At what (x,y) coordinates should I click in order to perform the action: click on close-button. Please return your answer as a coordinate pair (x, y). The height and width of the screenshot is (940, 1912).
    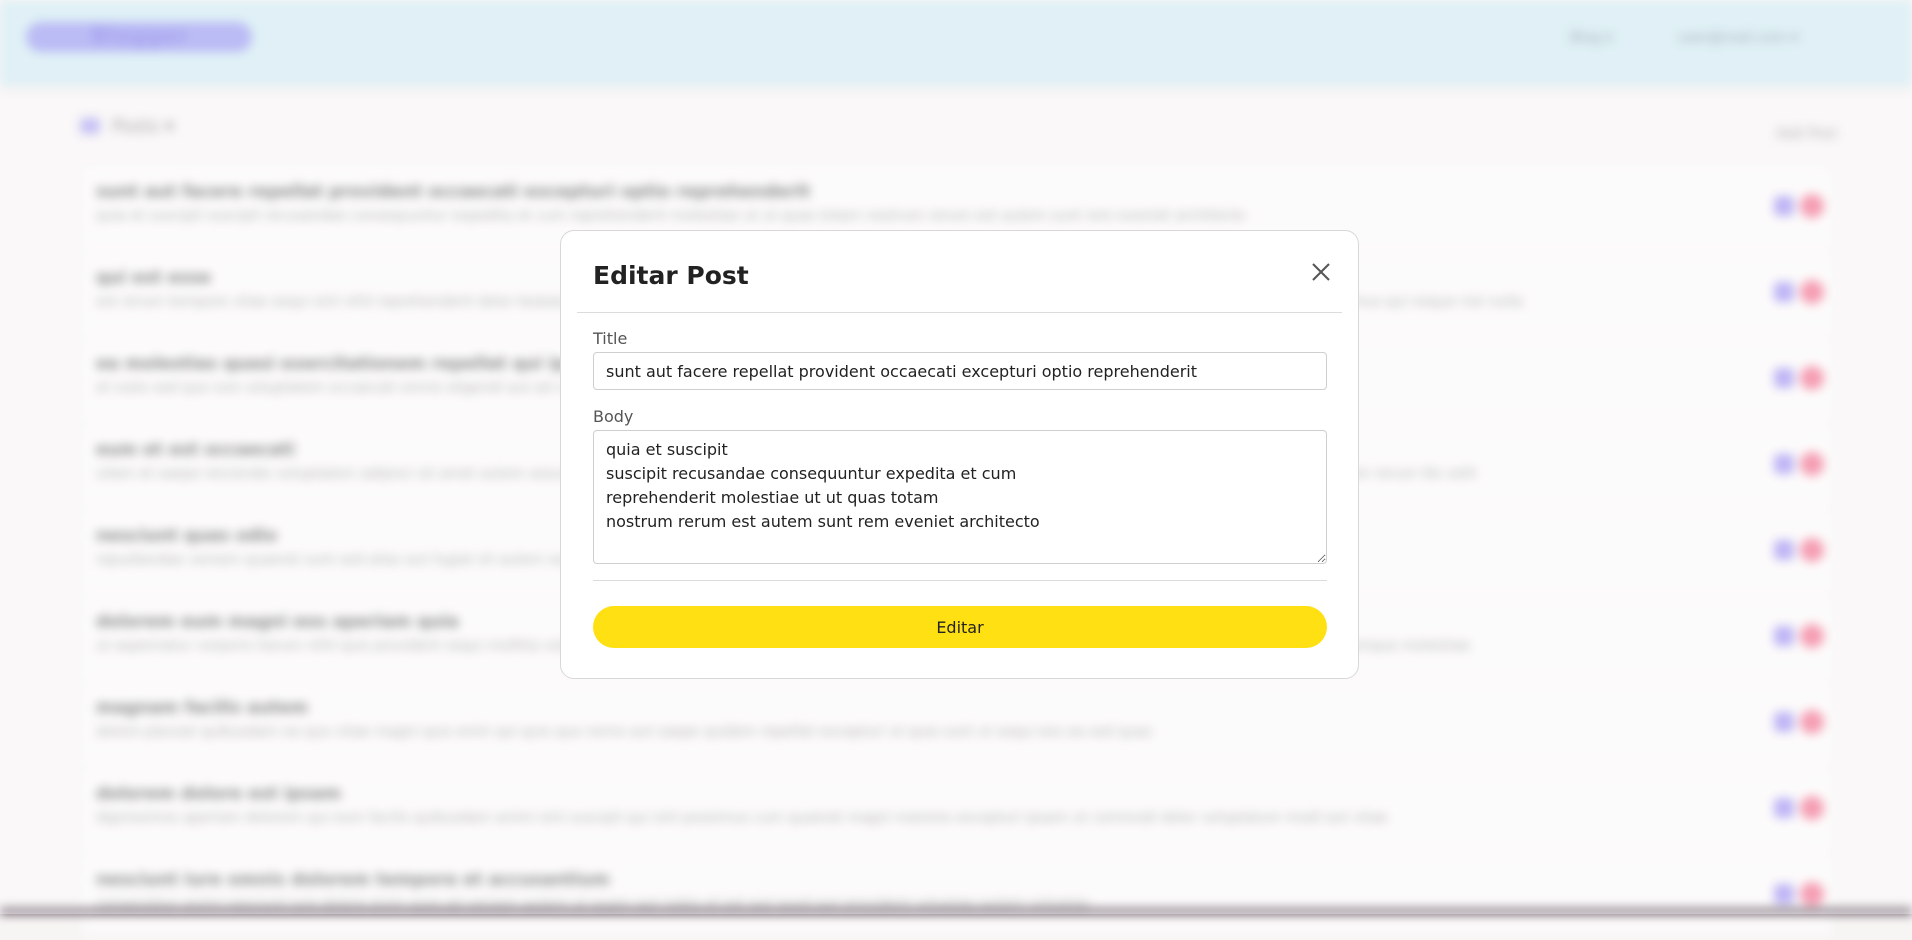
    Looking at the image, I should click on (1321, 272).